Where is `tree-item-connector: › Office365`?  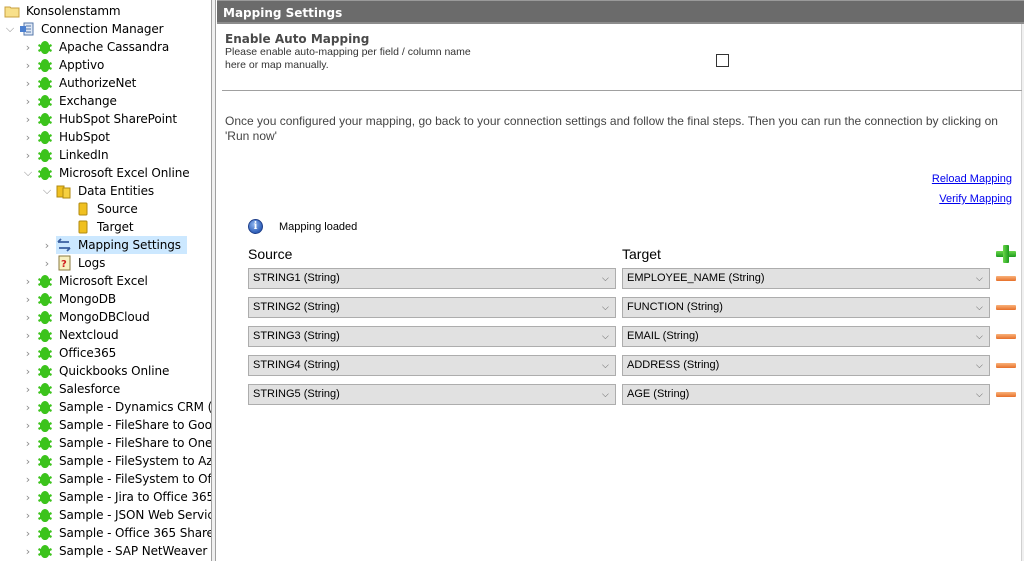
tree-item-connector: › Office365 is located at coordinates (72, 353).